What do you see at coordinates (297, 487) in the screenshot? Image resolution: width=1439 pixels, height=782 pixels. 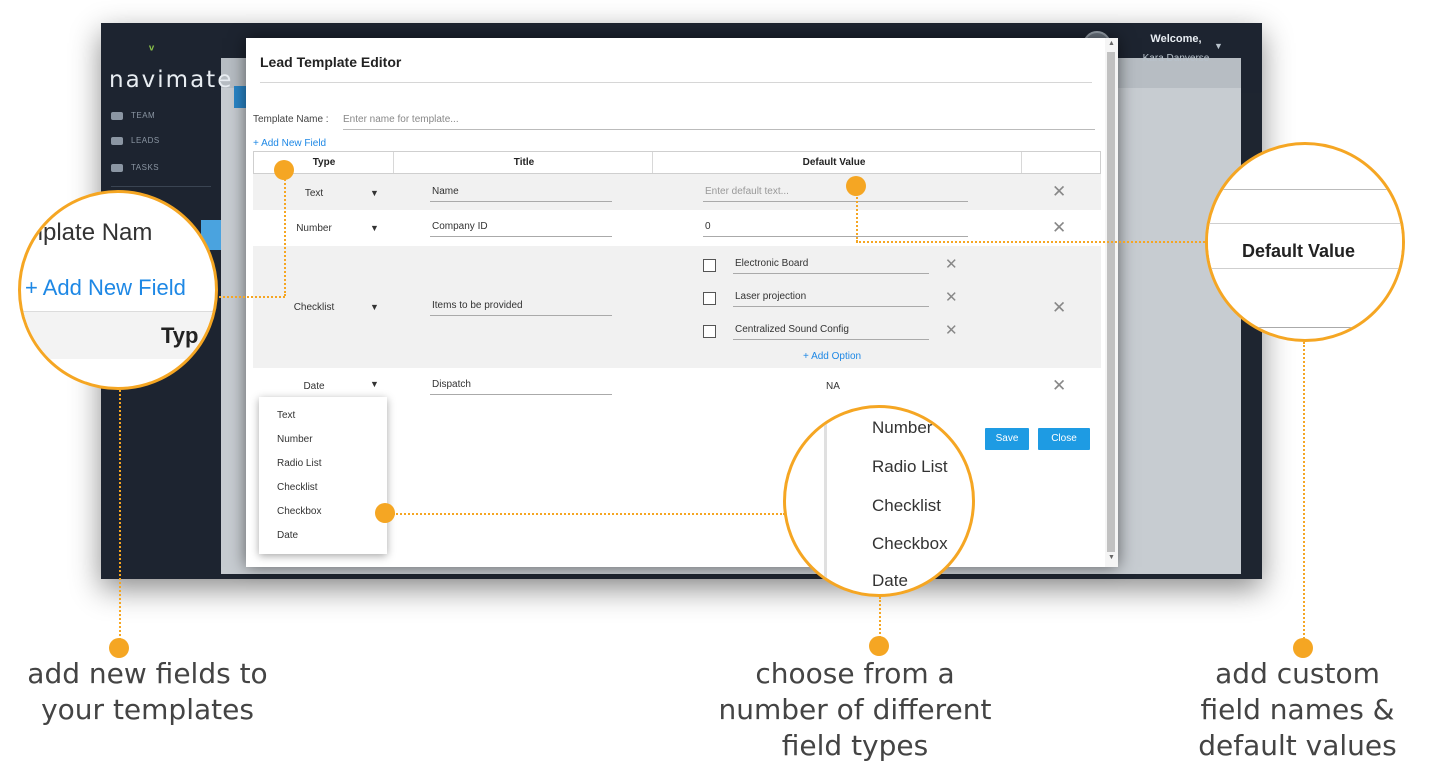 I see `menu-item-checklist: Checklist` at bounding box center [297, 487].